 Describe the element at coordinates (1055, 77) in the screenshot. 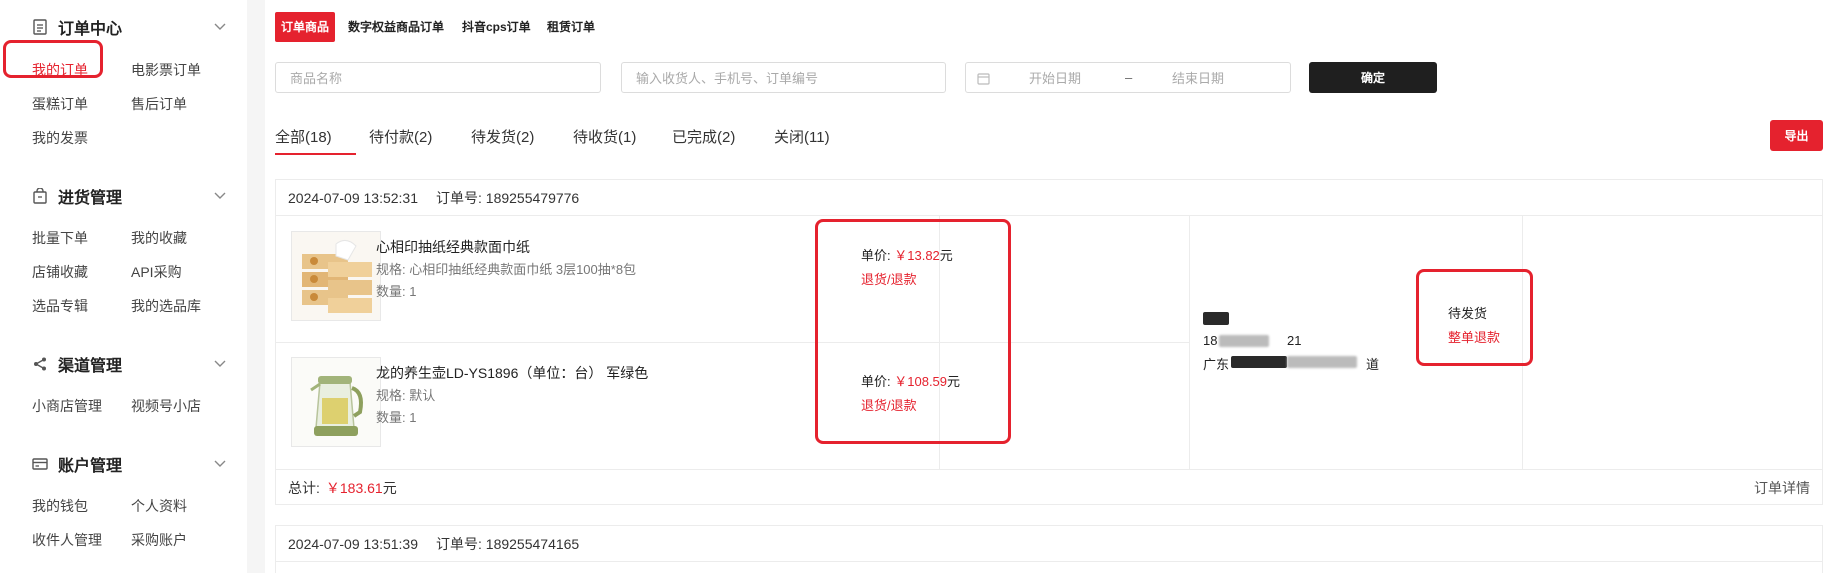

I see `start-date-placeholder: 开始日期` at that location.